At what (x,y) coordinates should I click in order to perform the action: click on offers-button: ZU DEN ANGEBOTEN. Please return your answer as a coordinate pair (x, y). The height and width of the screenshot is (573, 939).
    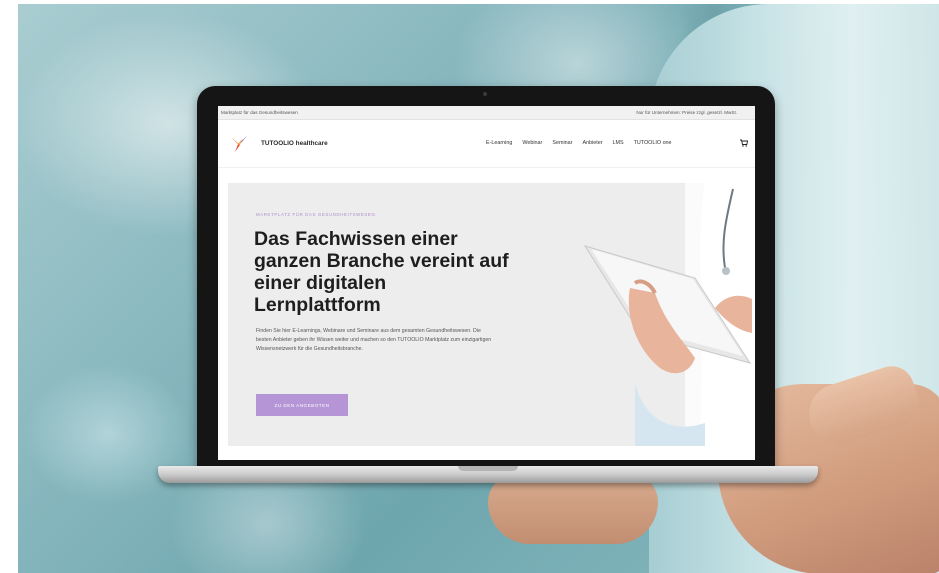
    Looking at the image, I should click on (302, 405).